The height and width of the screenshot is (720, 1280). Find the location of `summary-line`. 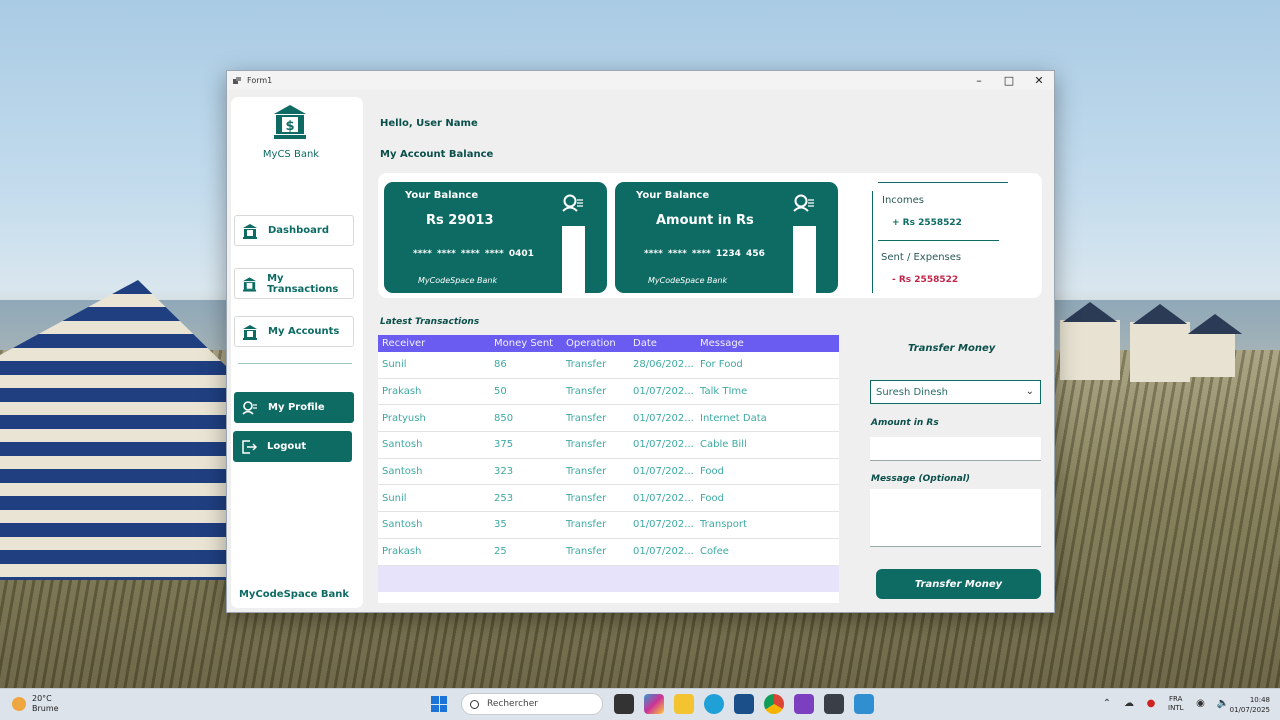

summary-line is located at coordinates (938, 240).